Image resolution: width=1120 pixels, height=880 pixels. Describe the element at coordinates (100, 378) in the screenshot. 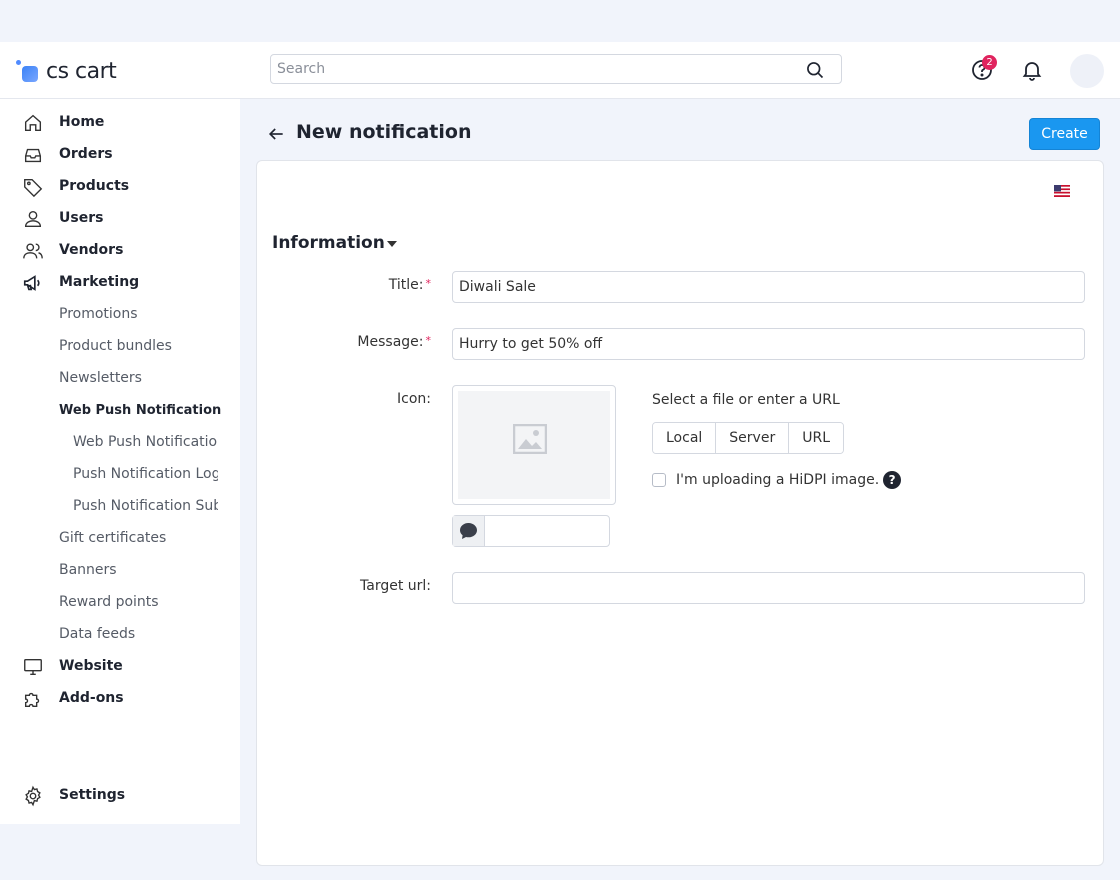

I see `sidebar-subitem-newsletters: Newsletters` at that location.